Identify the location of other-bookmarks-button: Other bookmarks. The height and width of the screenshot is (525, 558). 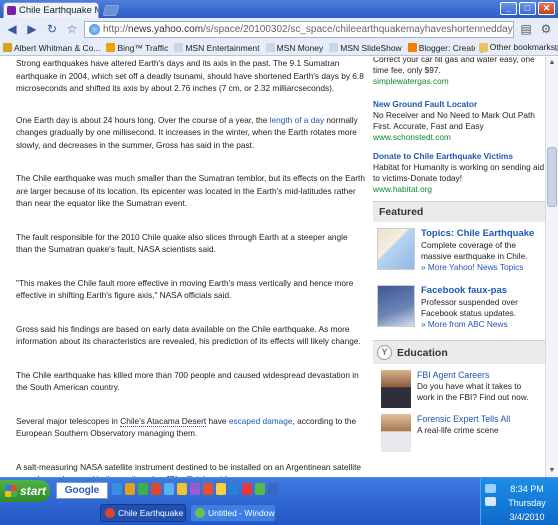
(514, 47).